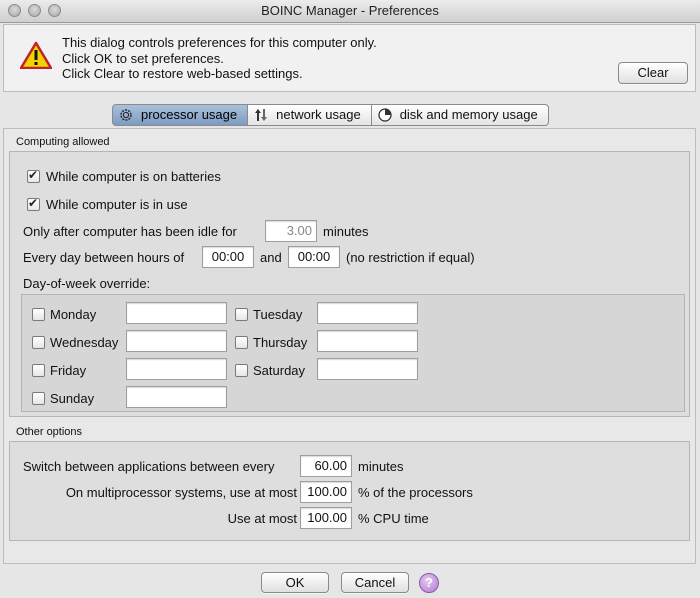 The image size is (700, 598). Describe the element at coordinates (295, 582) in the screenshot. I see `ok-button: OK` at that location.